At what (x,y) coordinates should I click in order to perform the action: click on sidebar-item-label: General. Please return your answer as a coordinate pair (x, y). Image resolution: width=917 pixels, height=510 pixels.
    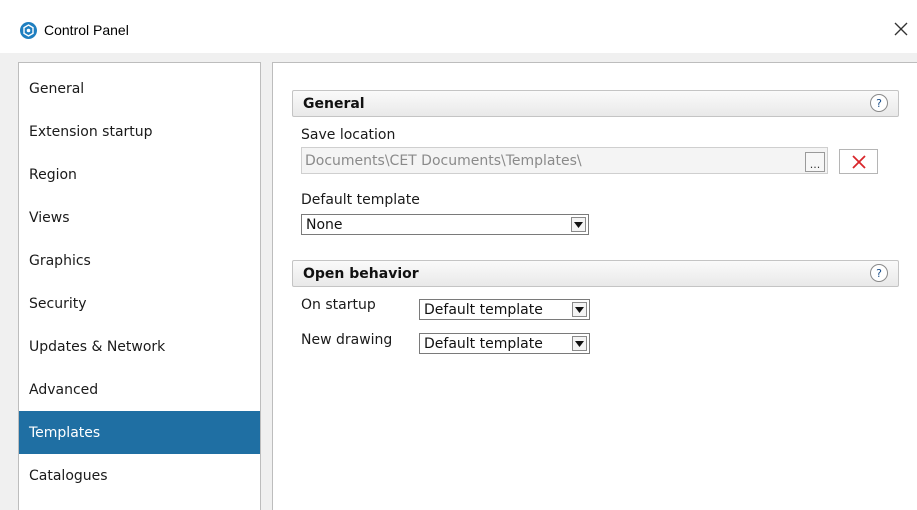
    Looking at the image, I should click on (57, 88).